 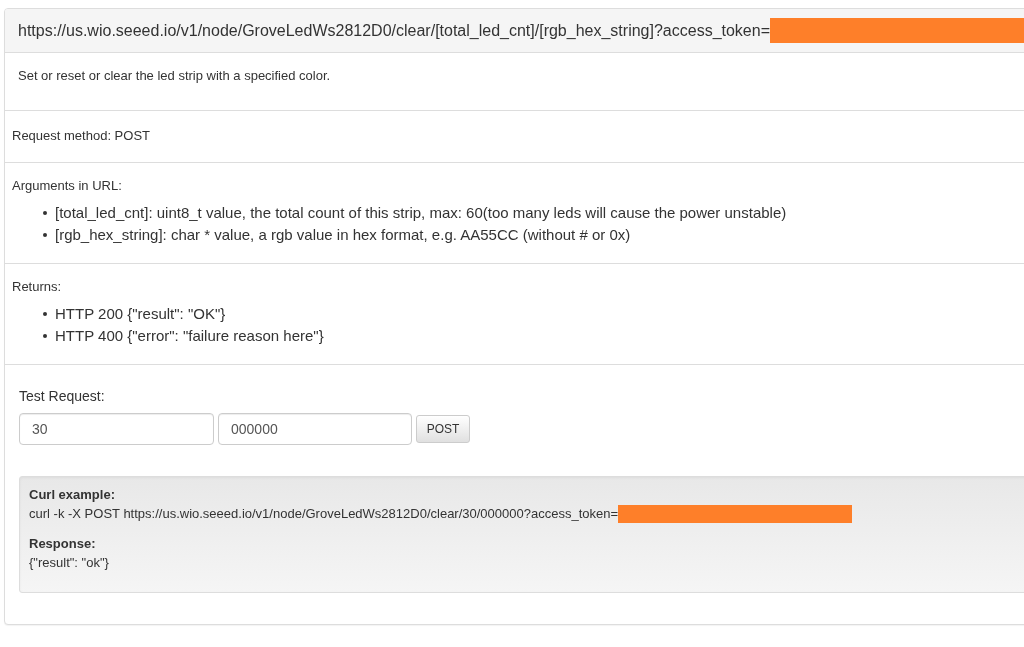 What do you see at coordinates (315, 429) in the screenshot?
I see `input-field: 000000` at bounding box center [315, 429].